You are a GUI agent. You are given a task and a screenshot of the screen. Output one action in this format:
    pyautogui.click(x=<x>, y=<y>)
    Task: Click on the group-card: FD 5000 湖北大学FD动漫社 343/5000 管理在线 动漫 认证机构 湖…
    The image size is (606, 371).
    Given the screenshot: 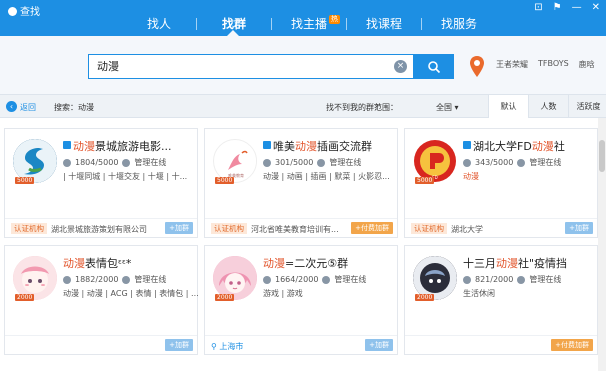 What is the action you would take?
    pyautogui.click(x=501, y=183)
    